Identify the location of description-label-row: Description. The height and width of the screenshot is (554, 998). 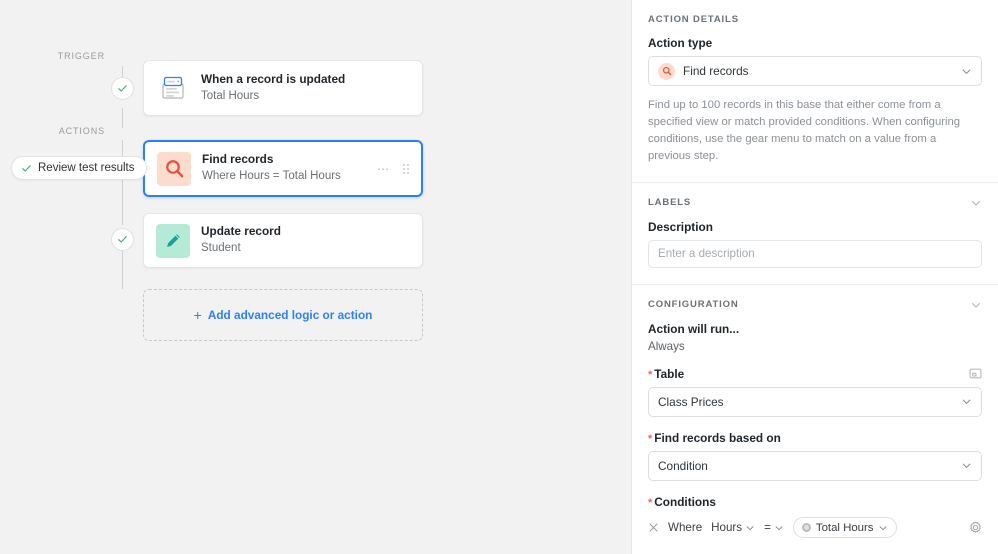
(815, 227).